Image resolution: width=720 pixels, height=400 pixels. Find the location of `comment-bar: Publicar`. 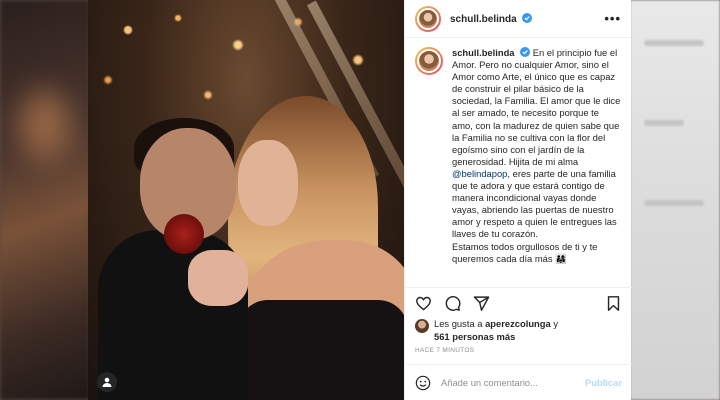

comment-bar: Publicar is located at coordinates (518, 382).